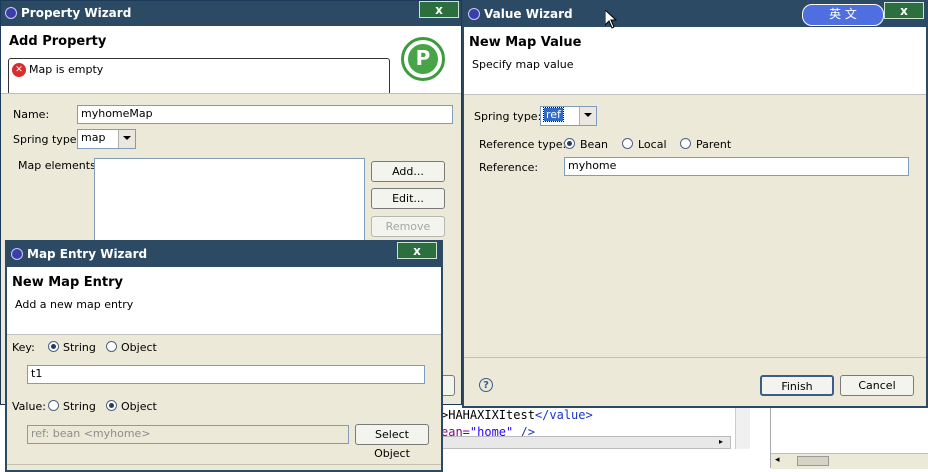 The width and height of the screenshot is (928, 472). What do you see at coordinates (849, 461) in the screenshot?
I see `right-panel-scrollbar: ◂` at bounding box center [849, 461].